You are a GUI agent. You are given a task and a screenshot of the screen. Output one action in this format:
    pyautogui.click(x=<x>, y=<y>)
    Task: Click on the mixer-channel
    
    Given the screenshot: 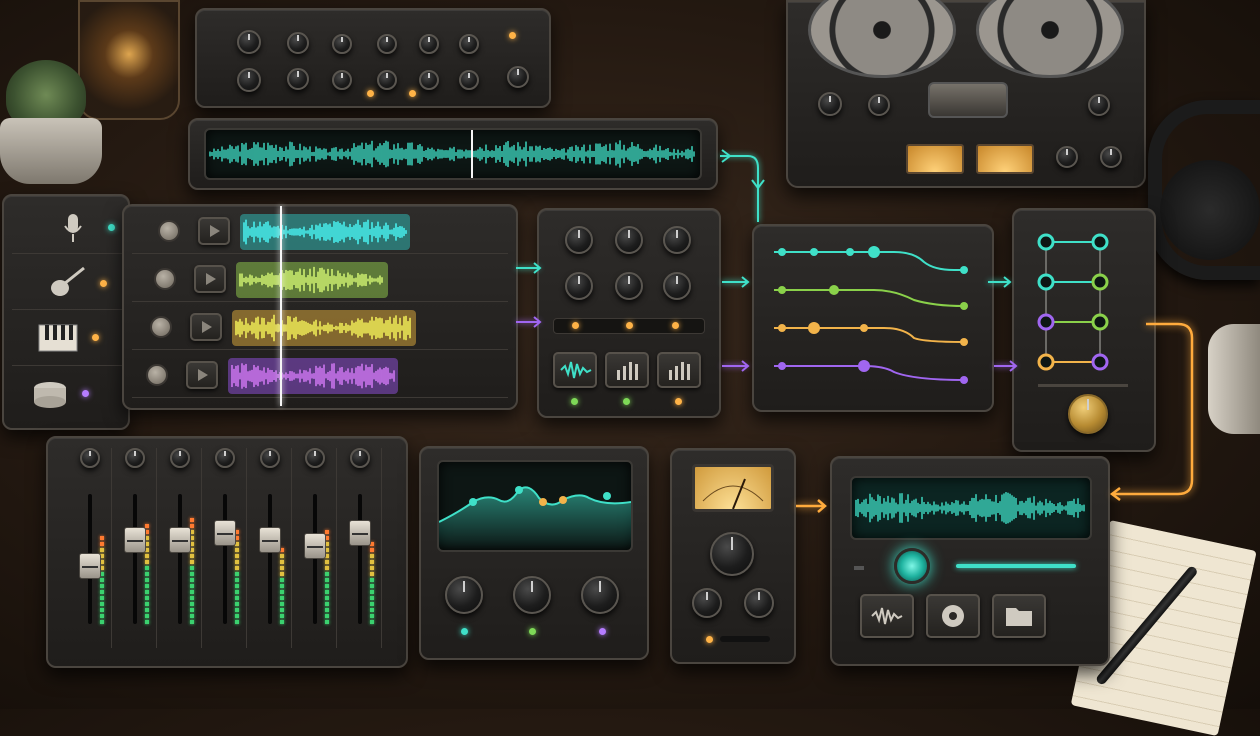 What is the action you would take?
    pyautogui.click(x=136, y=548)
    